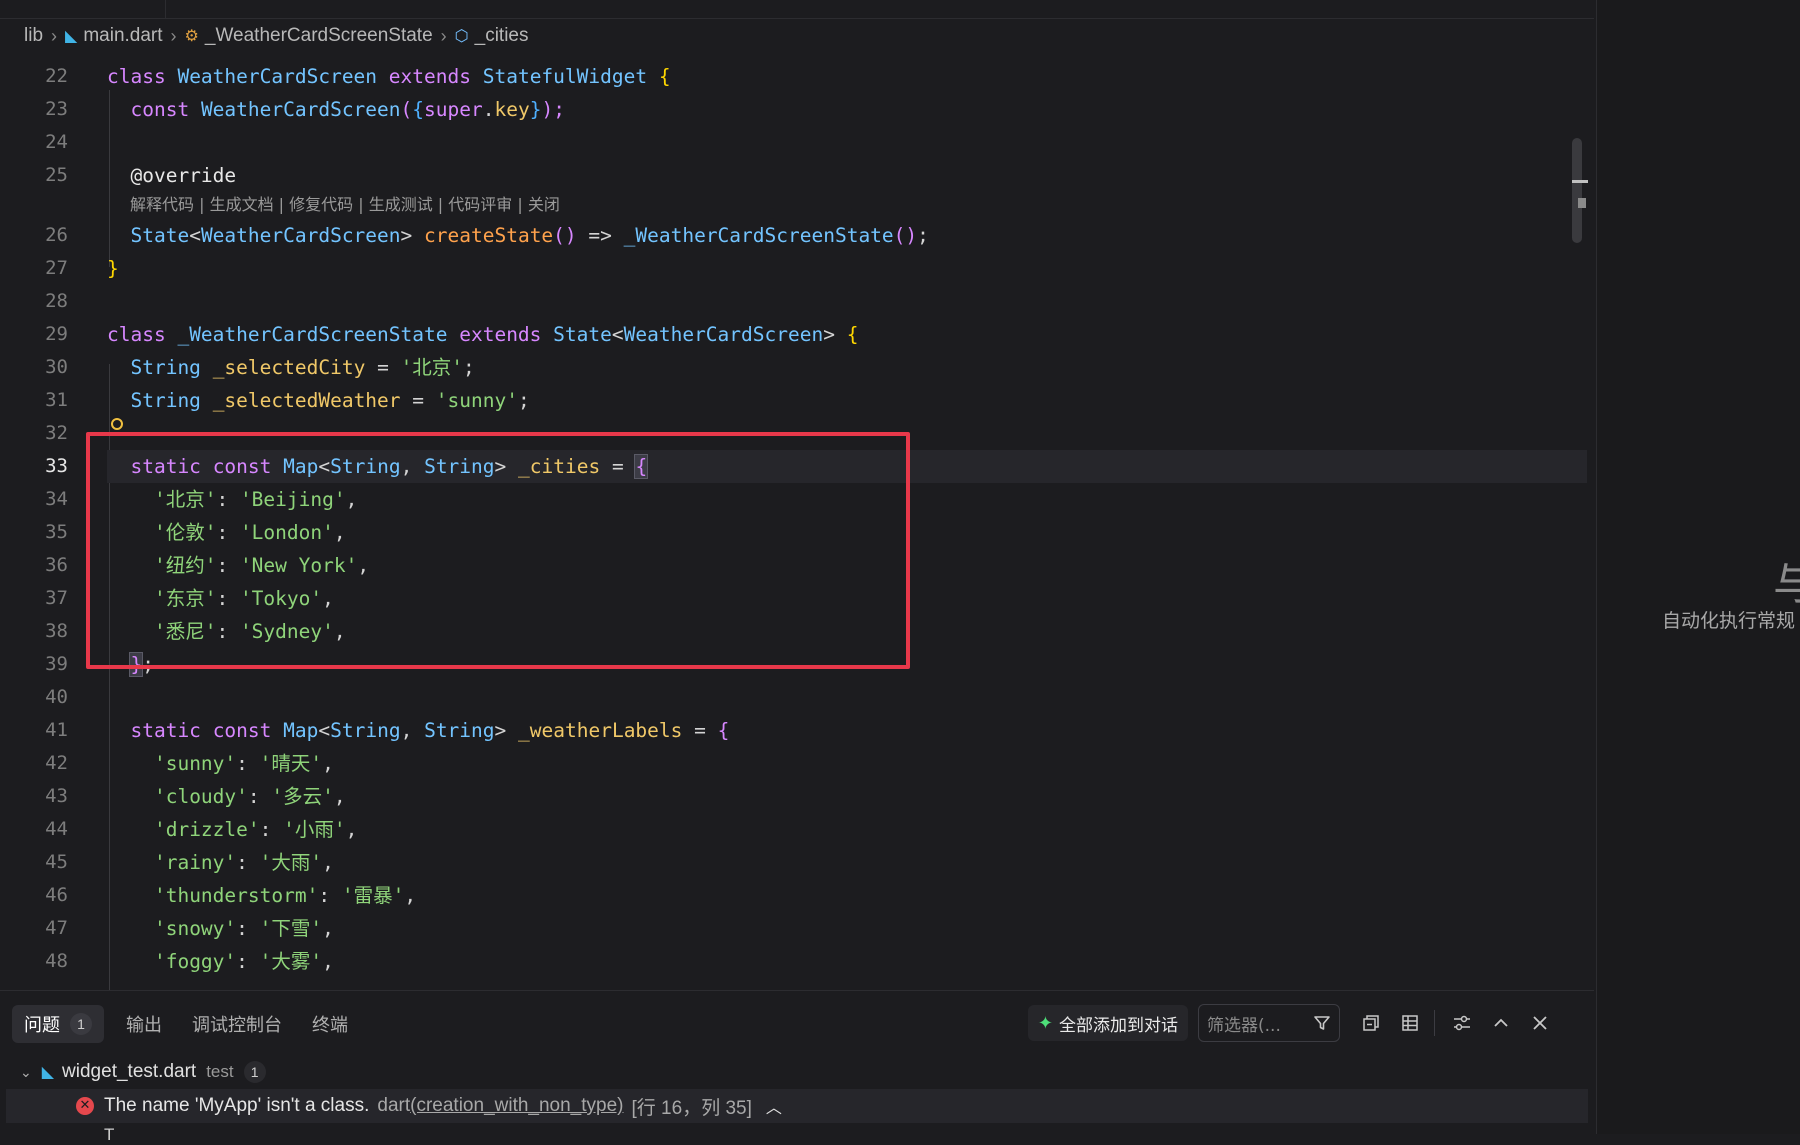 The width and height of the screenshot is (1800, 1145). Describe the element at coordinates (330, 1024) in the screenshot. I see `tab-terminal: 终端` at that location.